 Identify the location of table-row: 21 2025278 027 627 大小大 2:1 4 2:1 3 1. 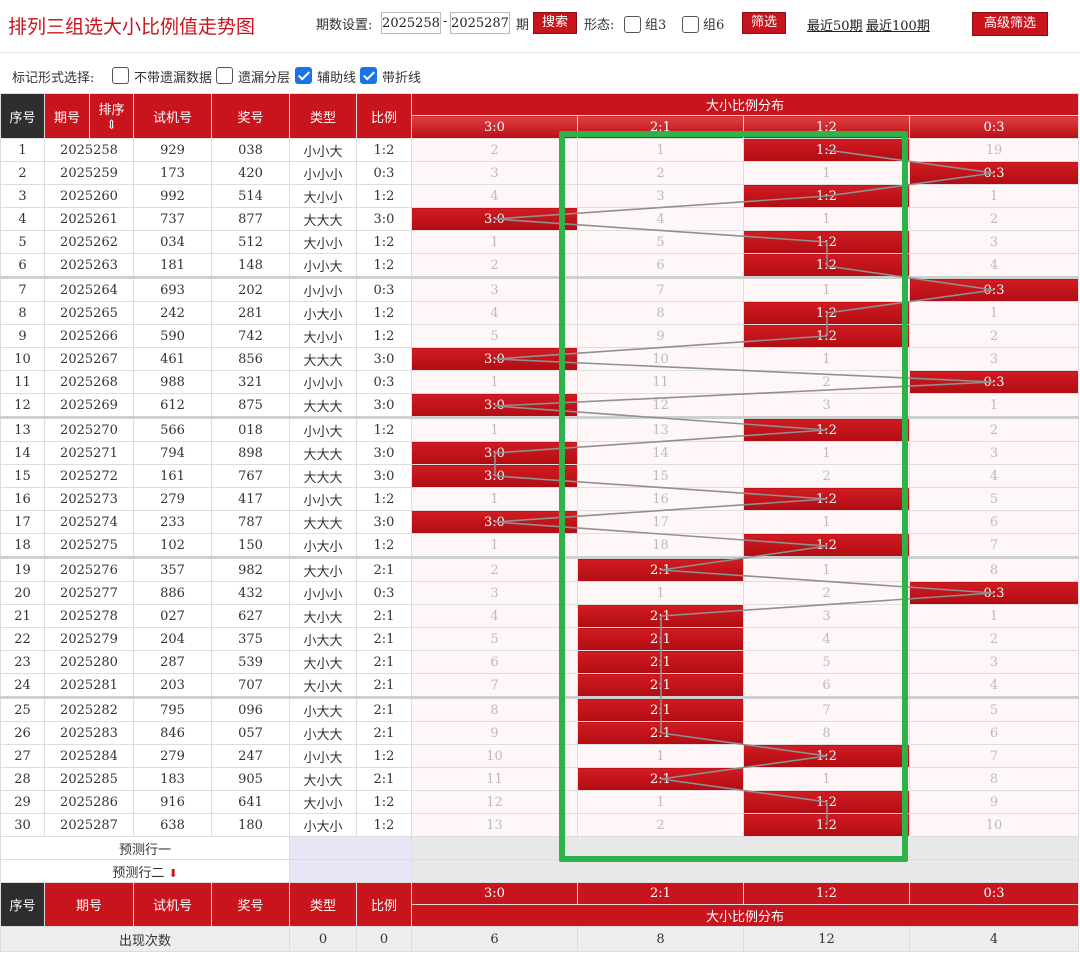
(540, 616).